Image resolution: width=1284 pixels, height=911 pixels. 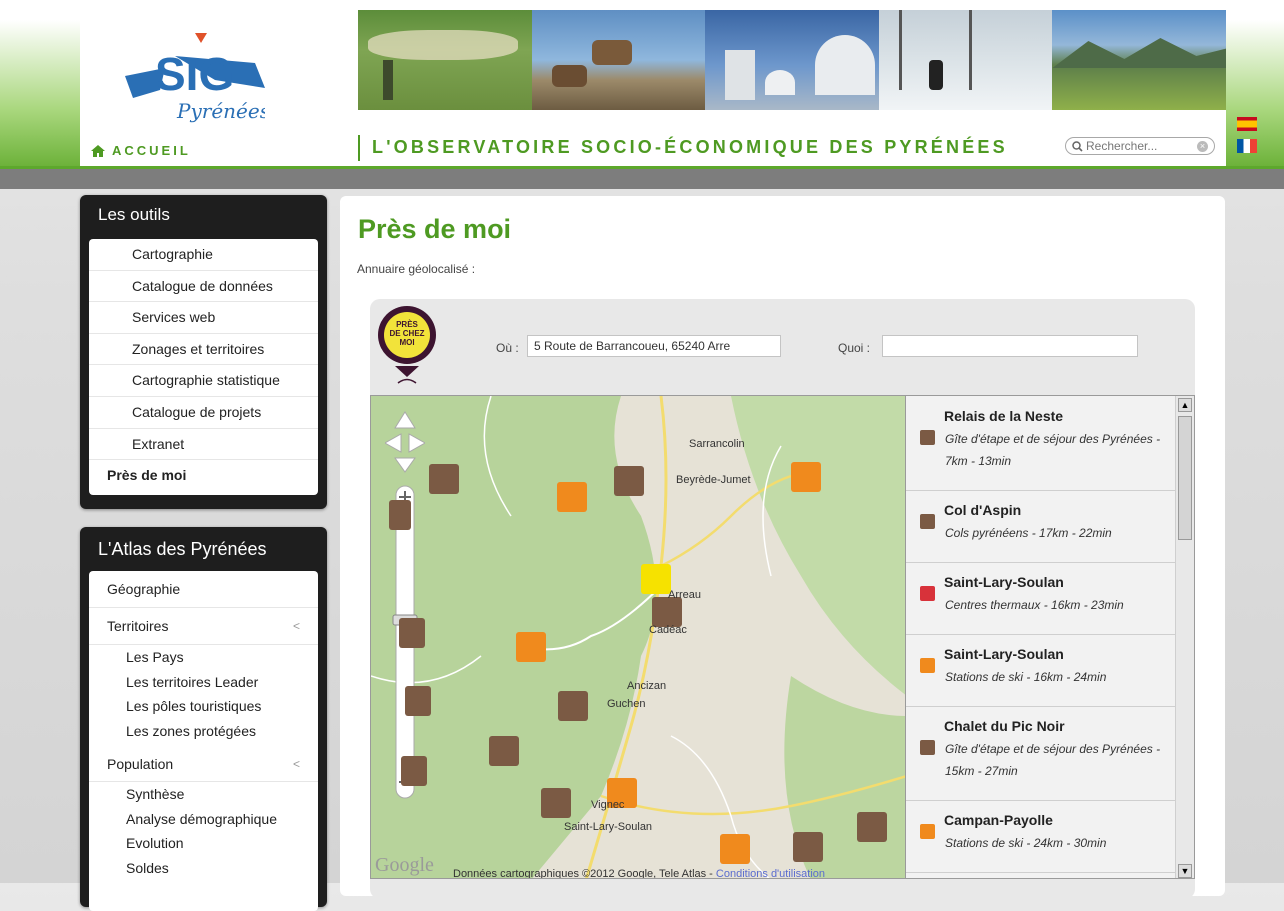 I want to click on logo-line-2: DE CHEZ, so click(x=406, y=333).